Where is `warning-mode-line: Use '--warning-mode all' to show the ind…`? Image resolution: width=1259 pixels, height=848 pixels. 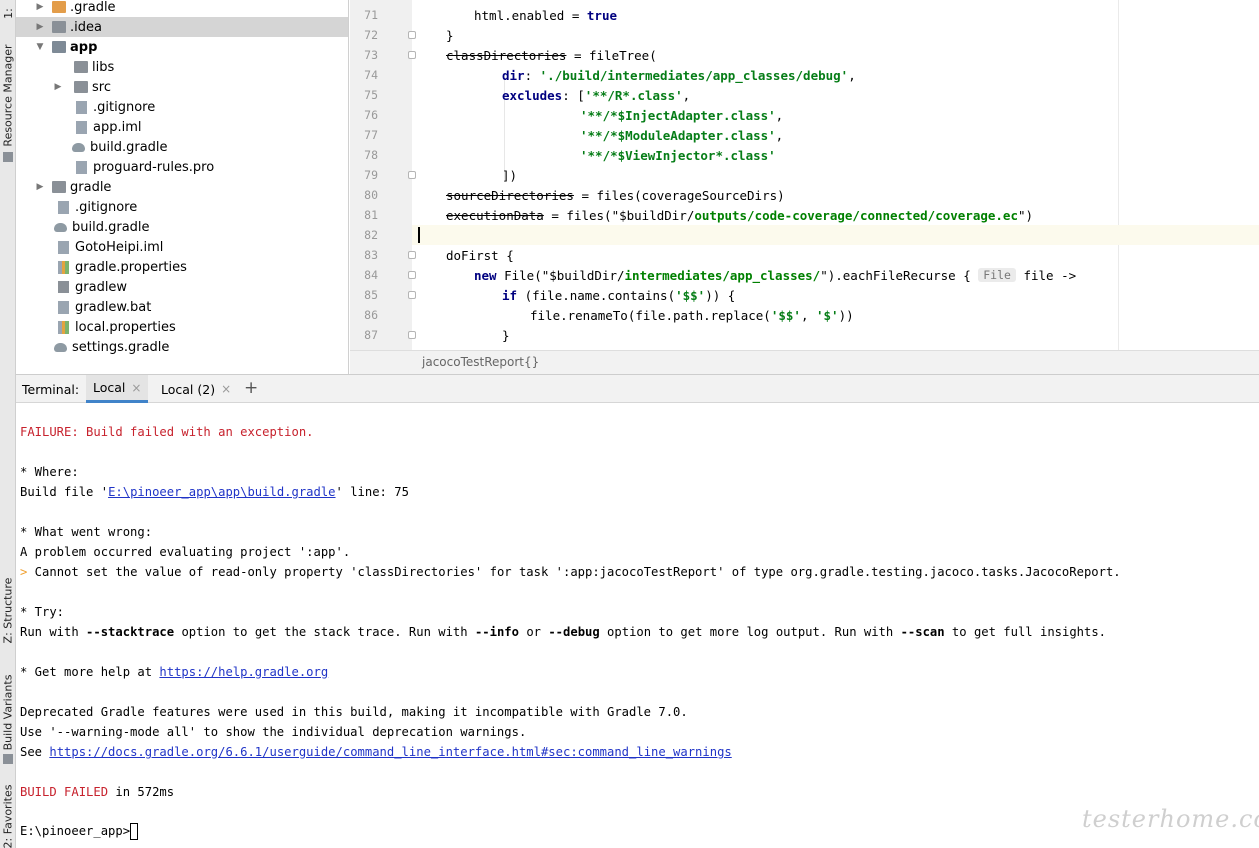 warning-mode-line: Use '--warning-mode all' to show the ind… is located at coordinates (273, 732).